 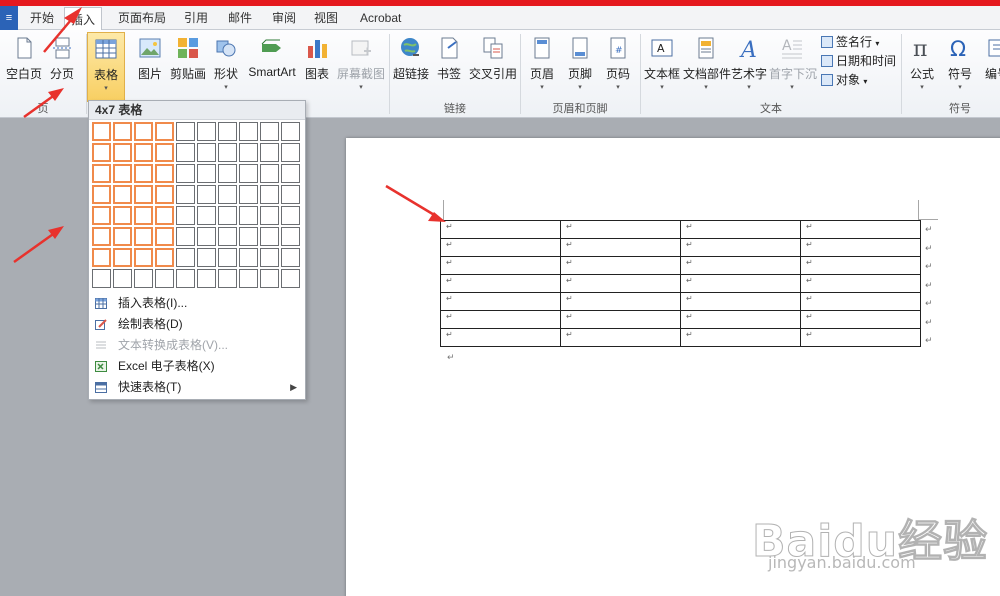 I want to click on cross-reference-button: 交叉引用, so click(x=493, y=65).